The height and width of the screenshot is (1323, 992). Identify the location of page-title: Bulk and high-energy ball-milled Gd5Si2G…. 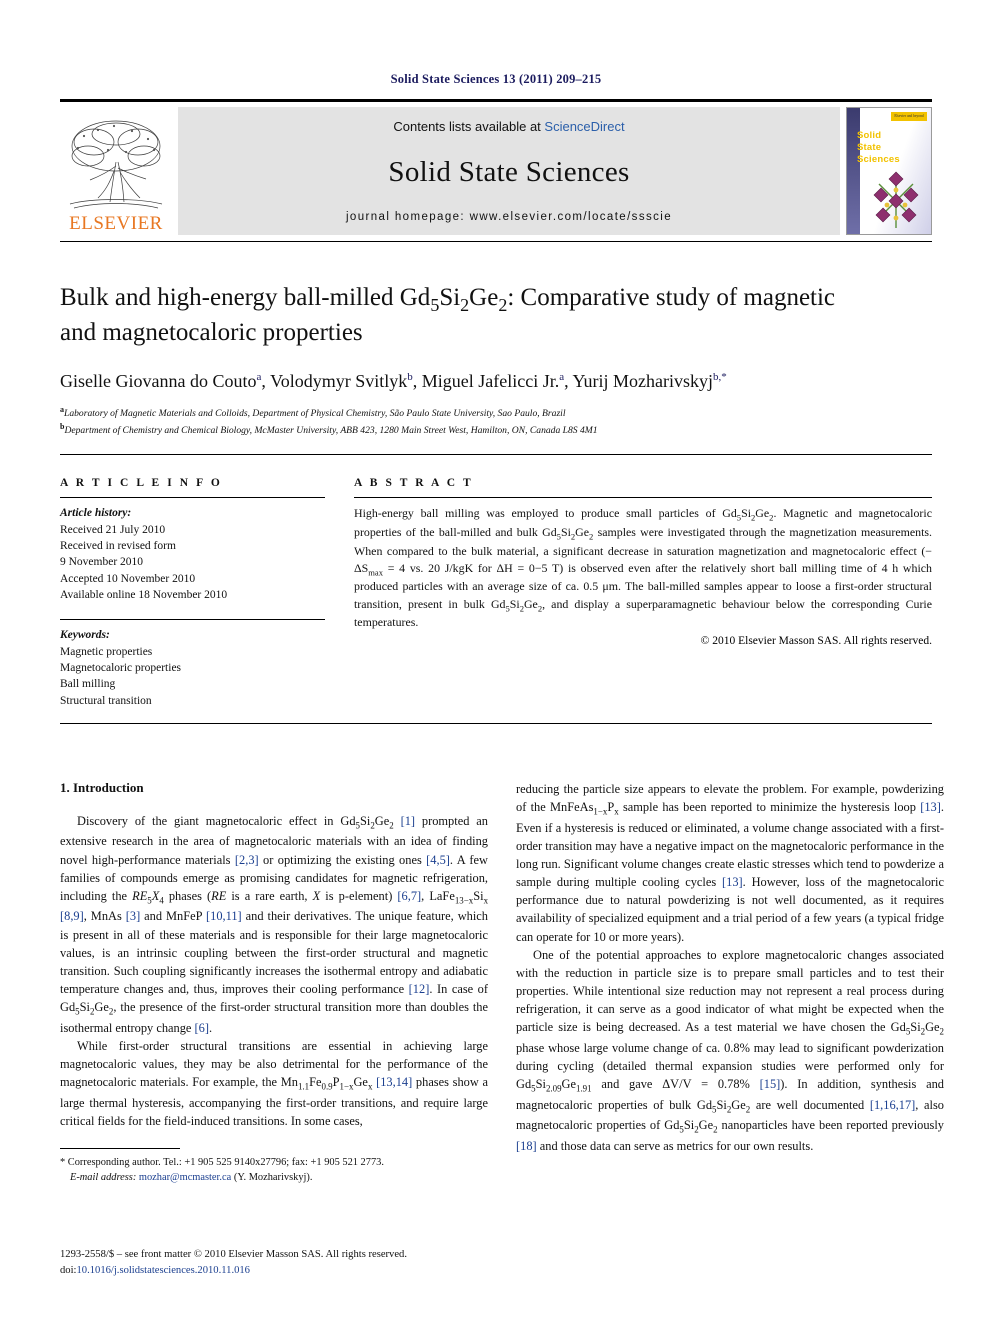
(496, 315).